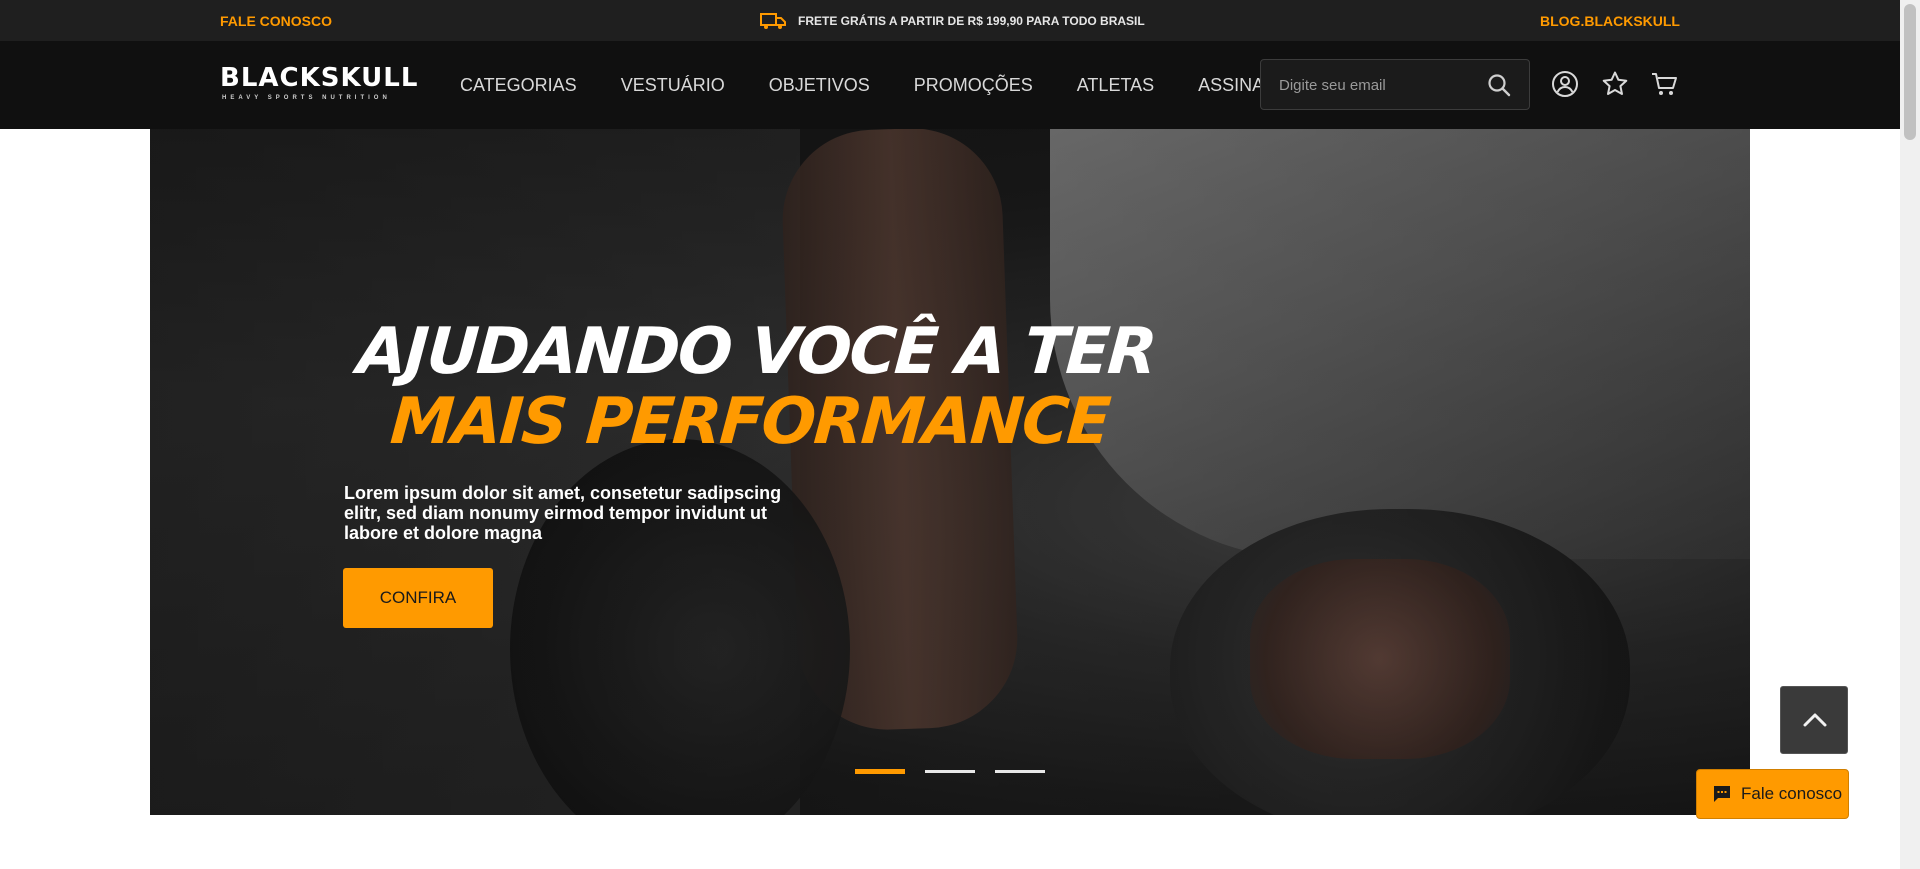 This screenshot has height=869, width=1920. Describe the element at coordinates (1610, 21) in the screenshot. I see `blog-link: BLOG.BLACKSKULL` at that location.